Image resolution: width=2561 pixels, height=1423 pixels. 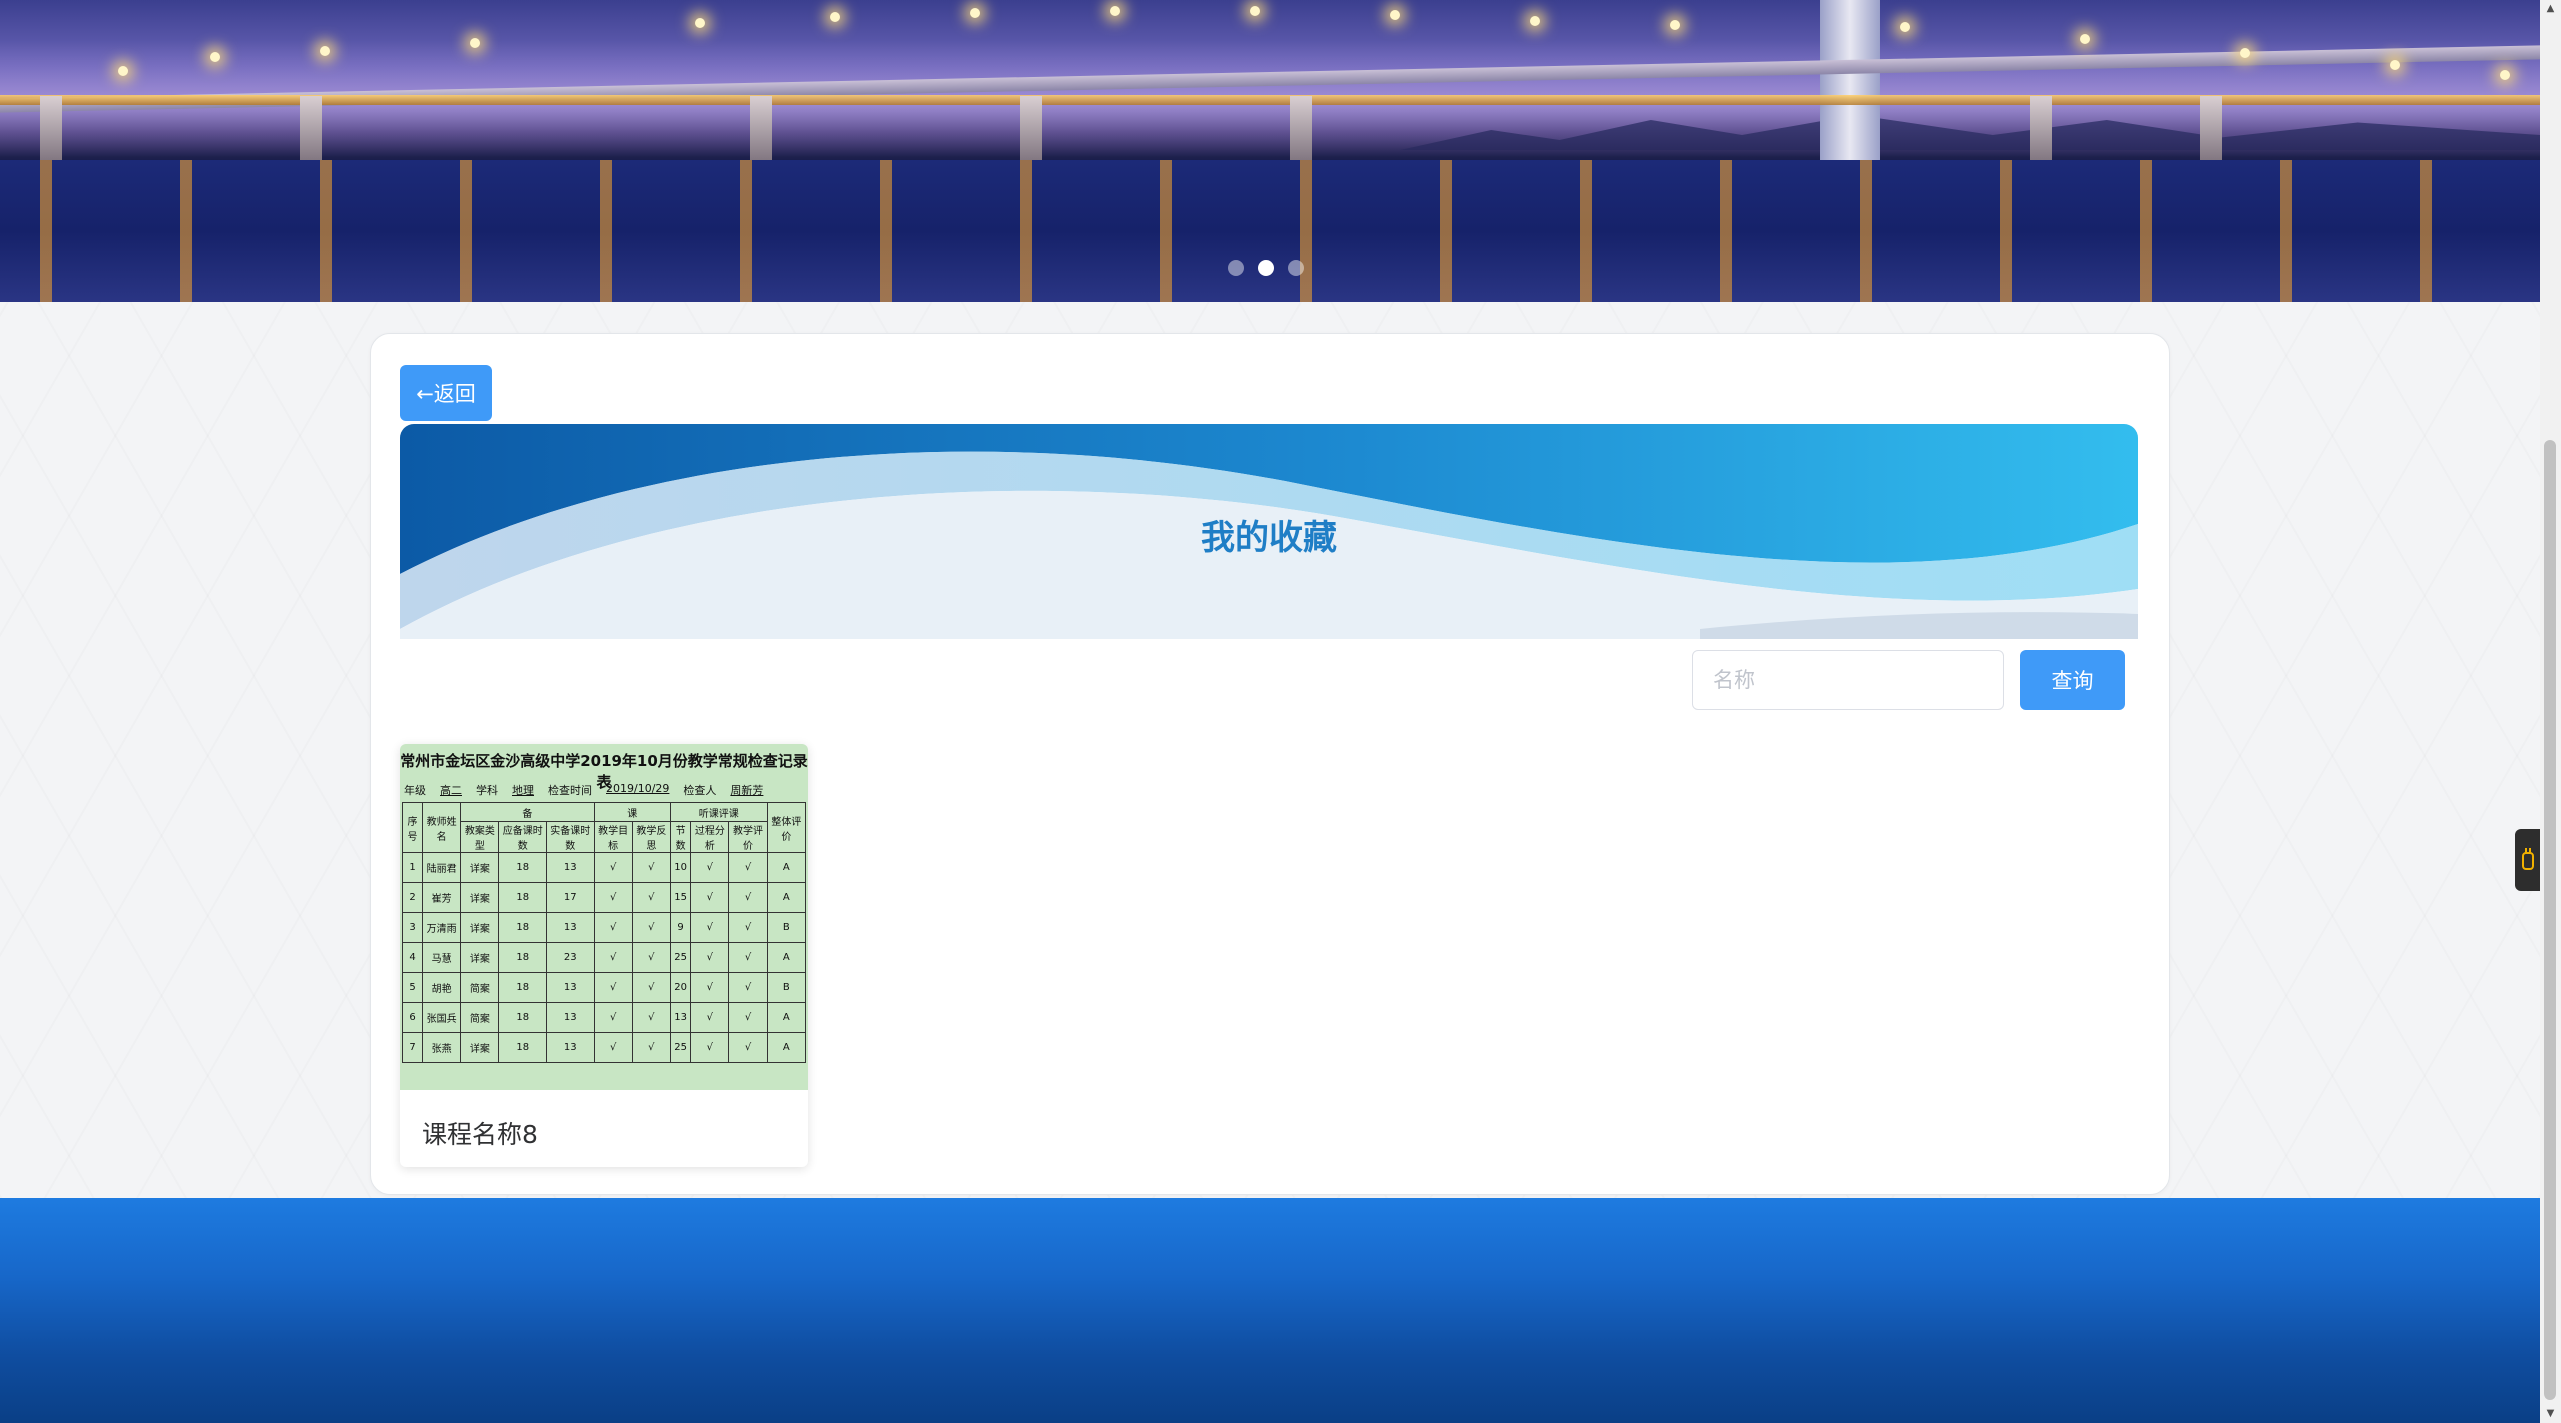 What do you see at coordinates (680, 957) in the screenshot?
I see `table-cell: 25` at bounding box center [680, 957].